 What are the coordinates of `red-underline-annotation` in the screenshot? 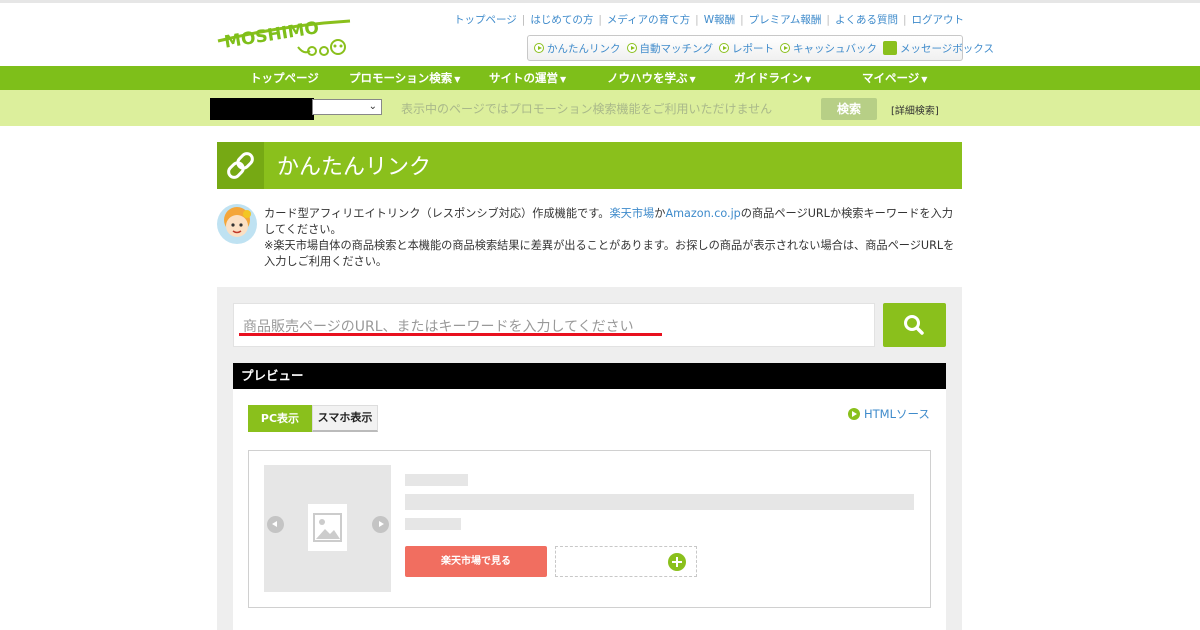 It's located at (450, 334).